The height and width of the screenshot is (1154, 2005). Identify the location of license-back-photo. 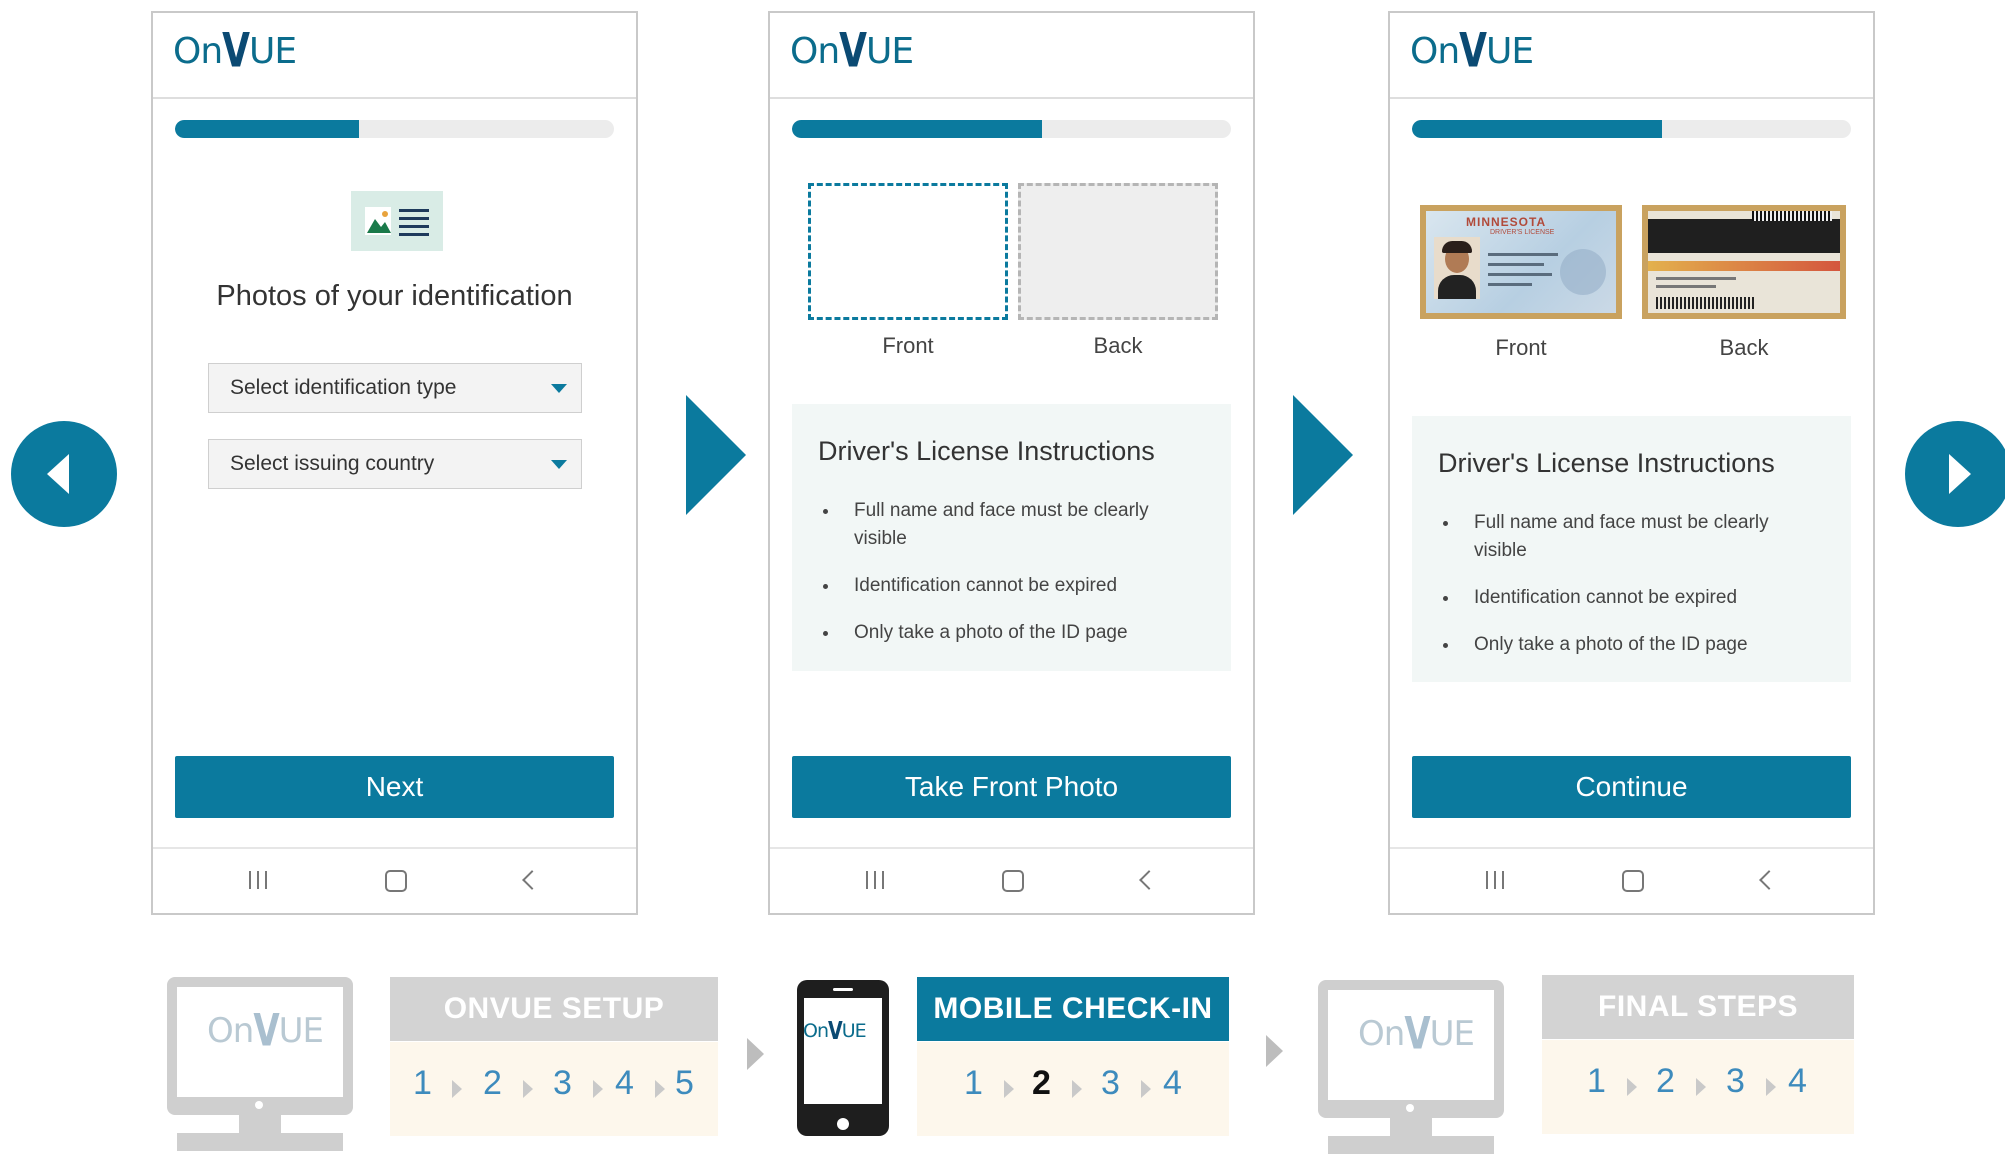
(1744, 262).